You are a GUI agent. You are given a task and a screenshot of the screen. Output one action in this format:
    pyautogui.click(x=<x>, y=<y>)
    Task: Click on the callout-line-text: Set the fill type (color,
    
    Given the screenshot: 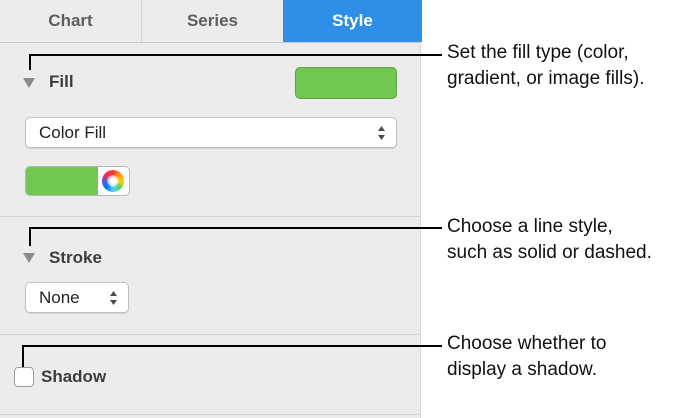 What is the action you would take?
    pyautogui.click(x=538, y=52)
    